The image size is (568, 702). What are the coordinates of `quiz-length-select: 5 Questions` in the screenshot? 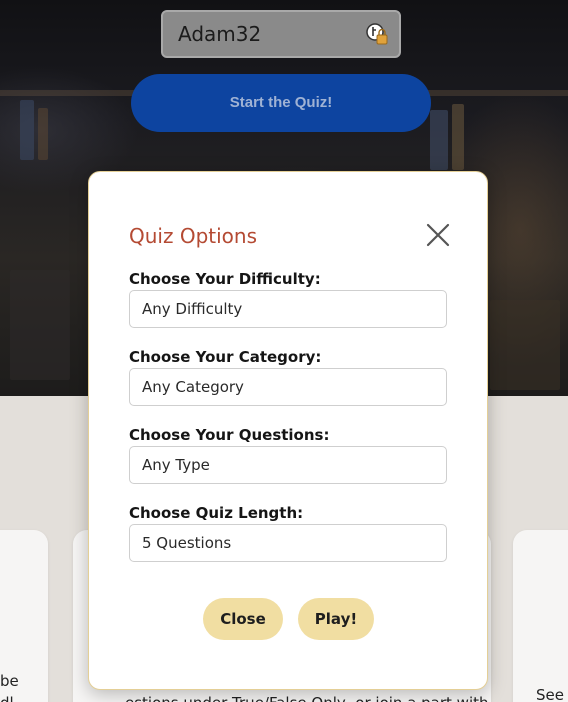 It's located at (288, 543).